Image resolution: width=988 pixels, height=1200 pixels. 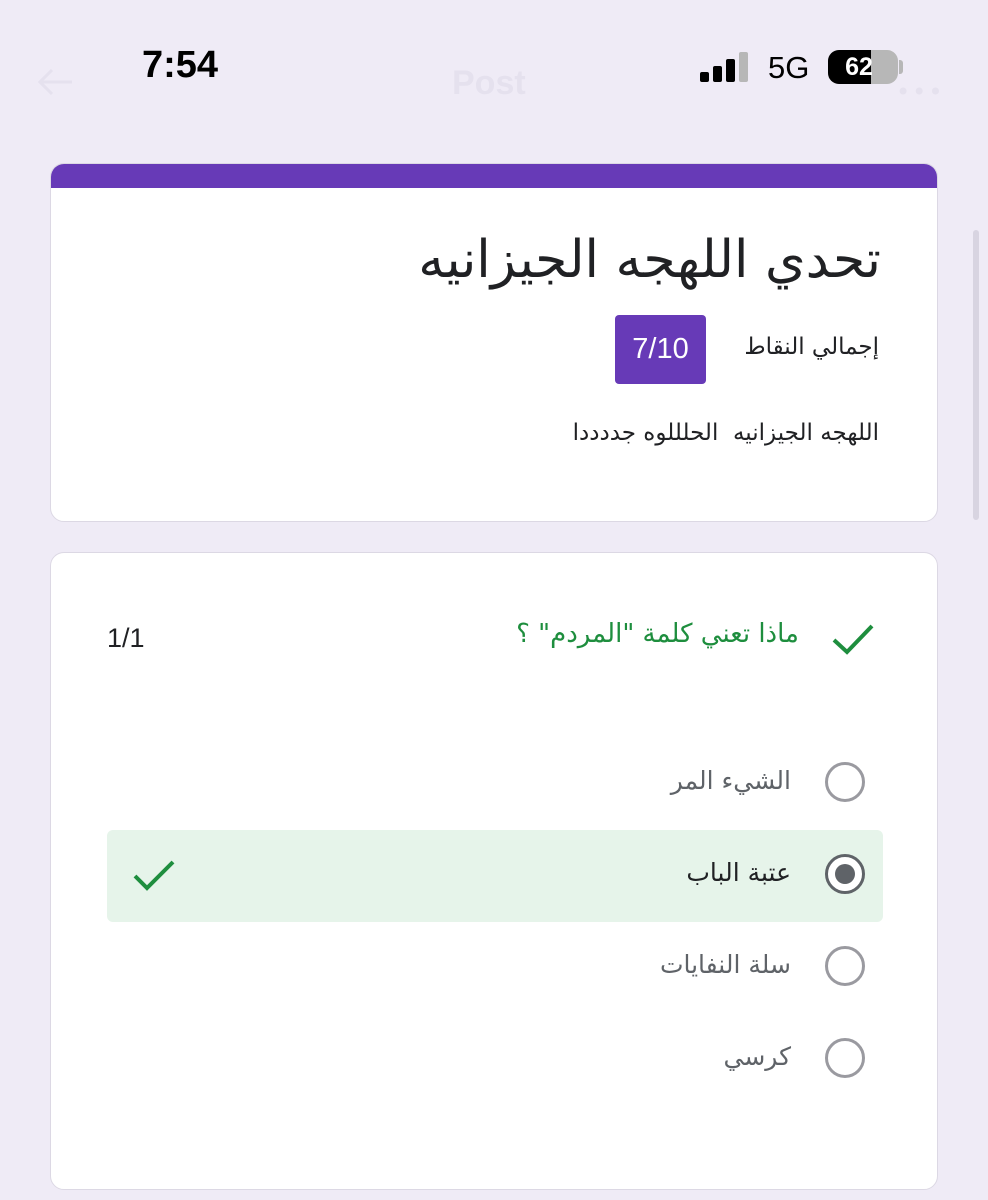 What do you see at coordinates (495, 968) in the screenshot?
I see `option-item: سلة النفايات` at bounding box center [495, 968].